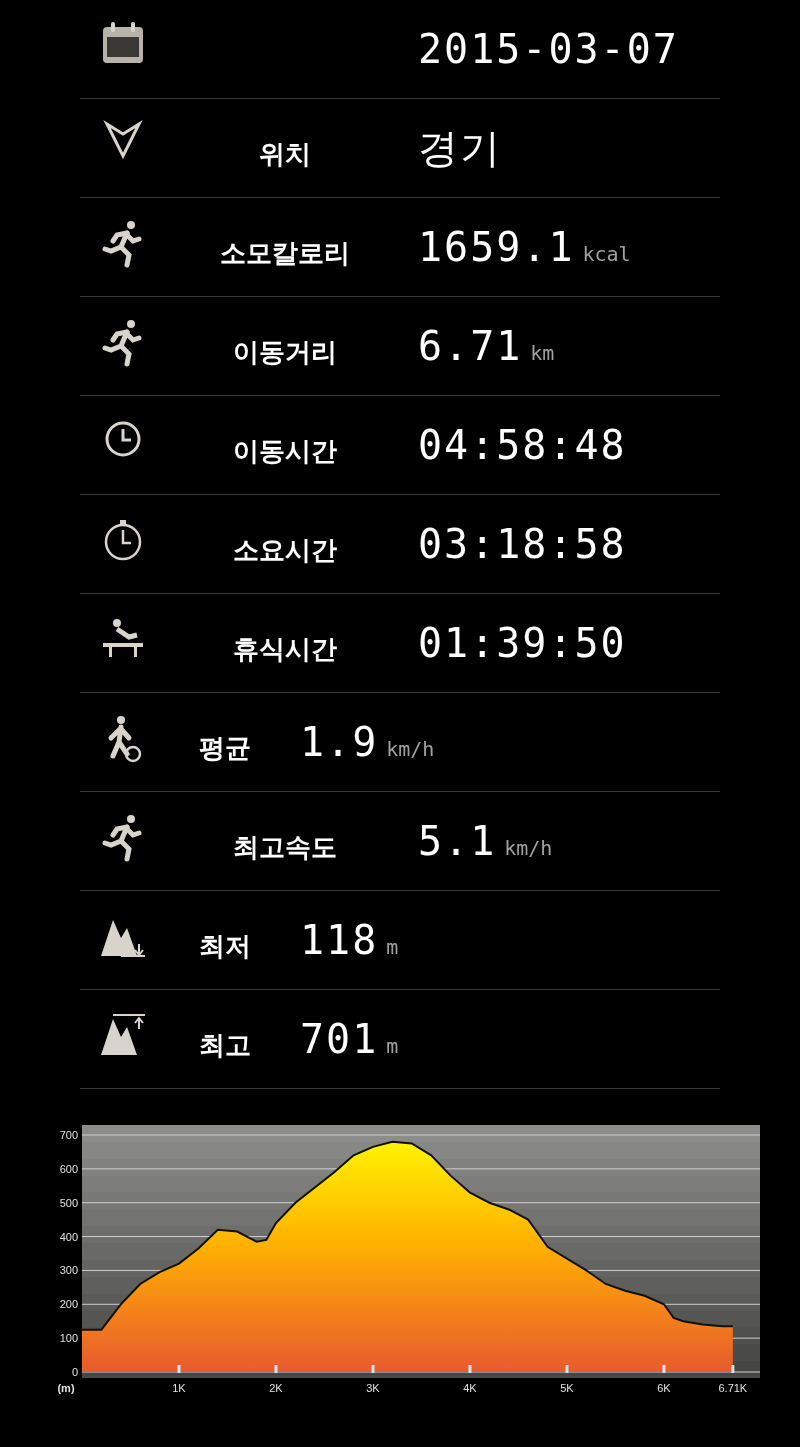 This screenshot has height=1447, width=800. Describe the element at coordinates (373, 1388) in the screenshot. I see `x-tick-label: 3K` at that location.